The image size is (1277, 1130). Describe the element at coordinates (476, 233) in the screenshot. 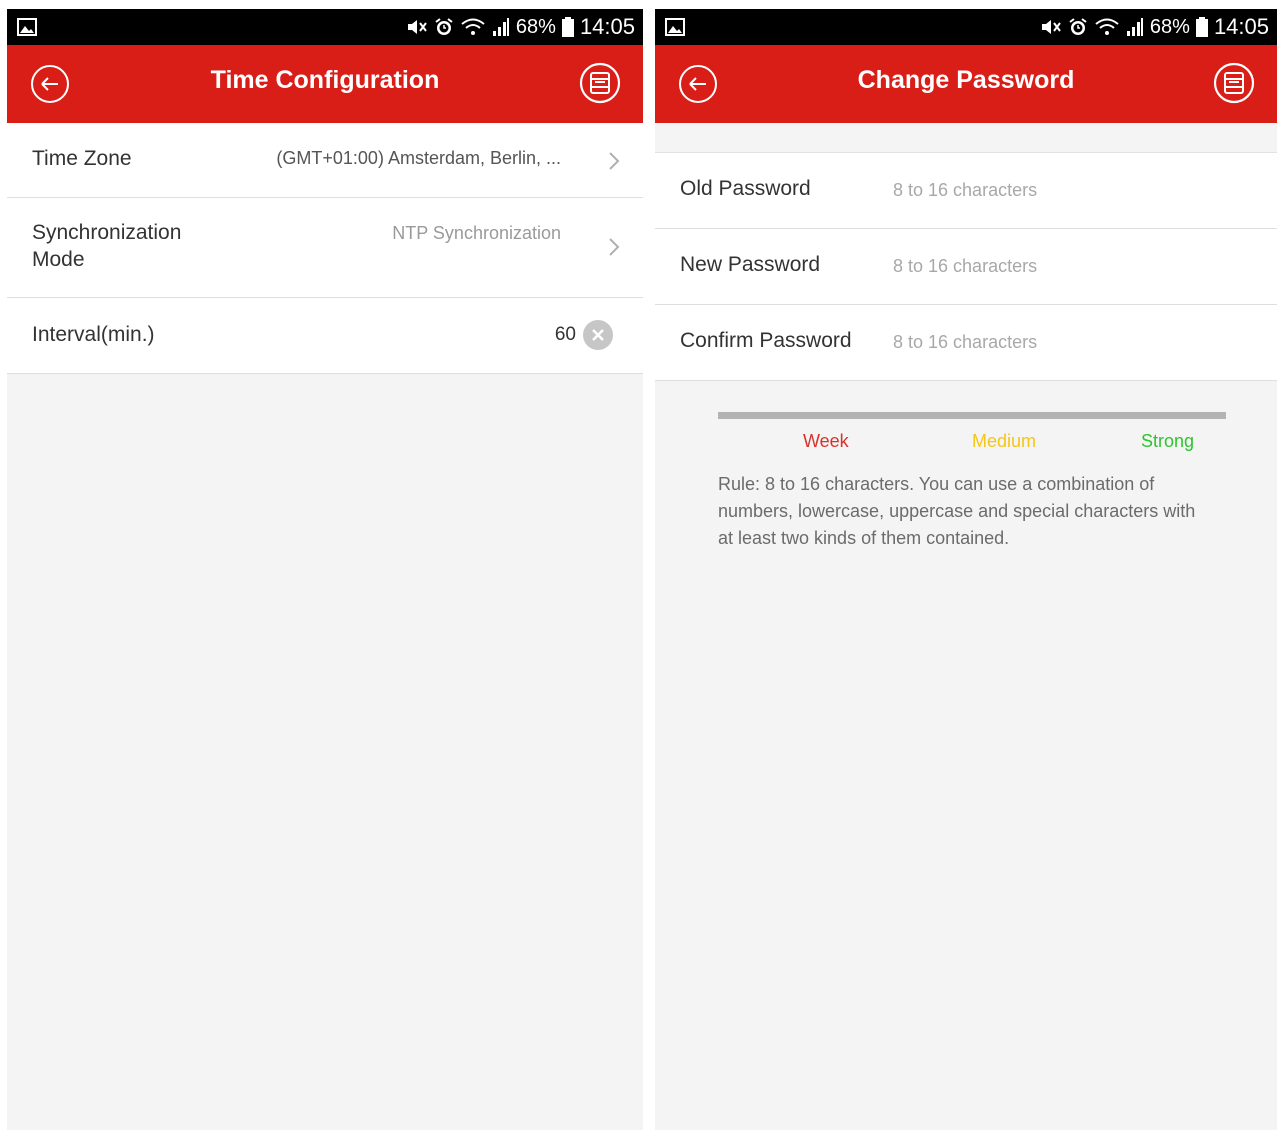

I see `synchronization-mode-value: NTP Synchronization` at that location.